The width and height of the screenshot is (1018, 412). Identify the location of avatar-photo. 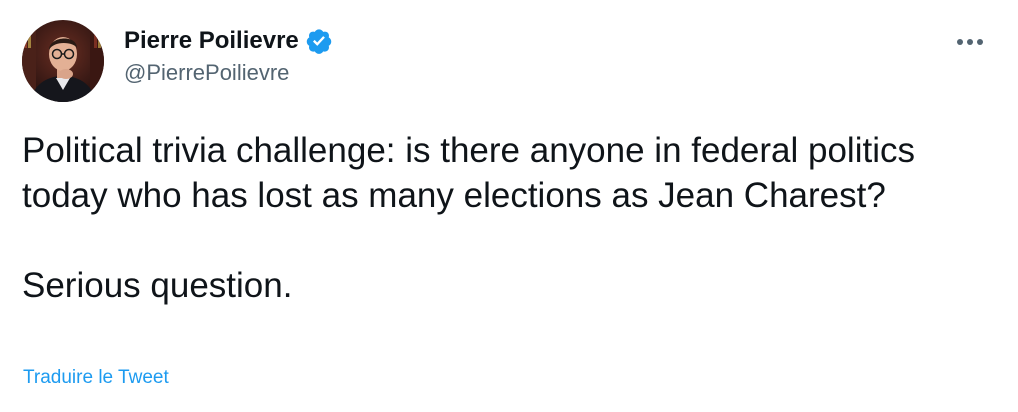
(63, 61).